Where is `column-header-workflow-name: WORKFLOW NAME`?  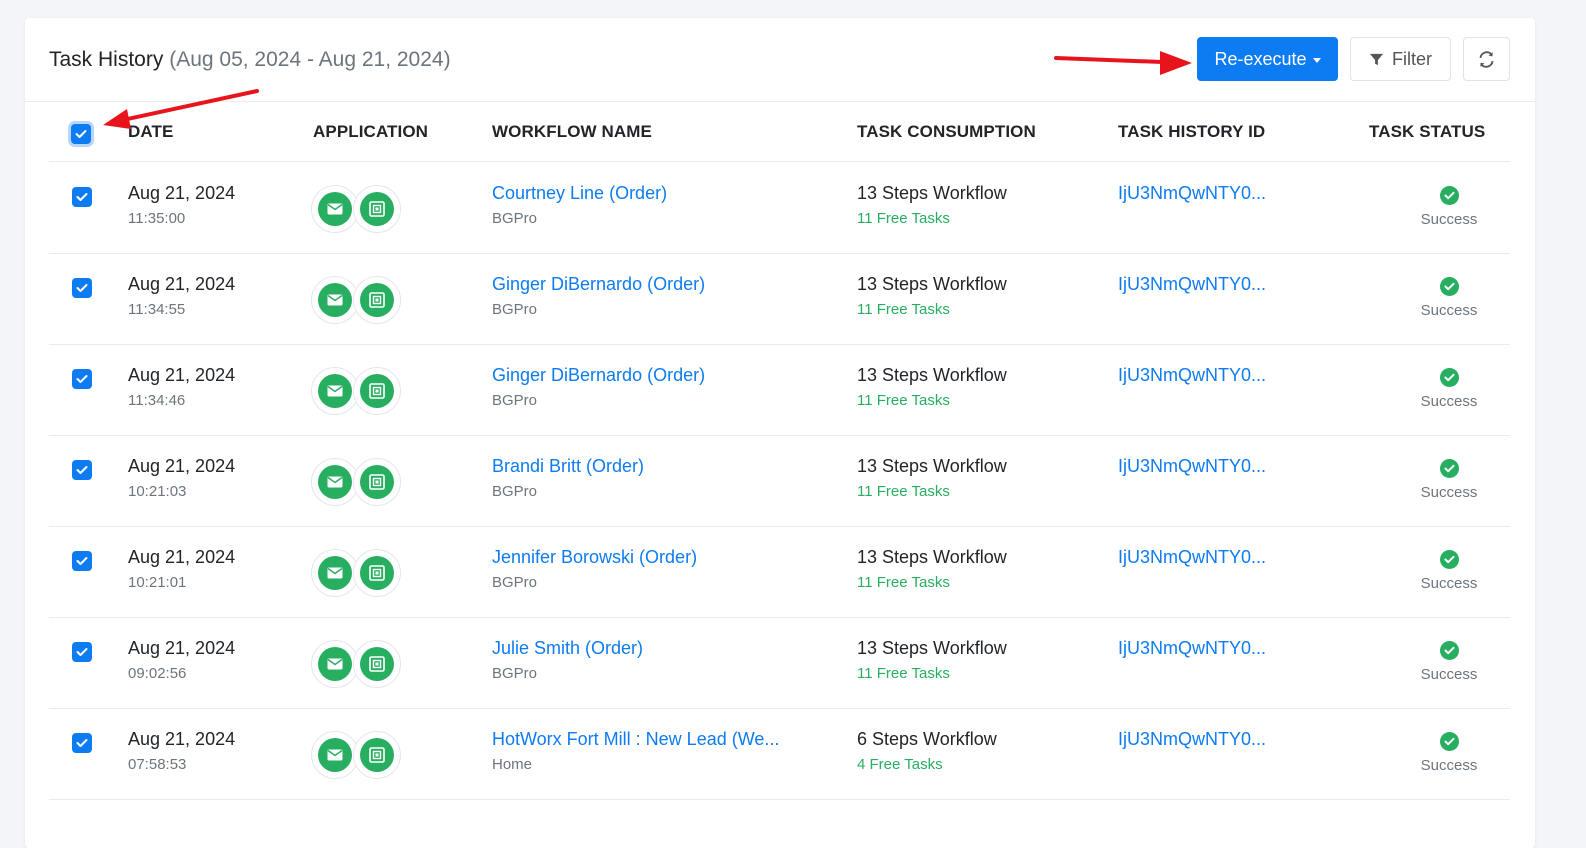 column-header-workflow-name: WORKFLOW NAME is located at coordinates (572, 132).